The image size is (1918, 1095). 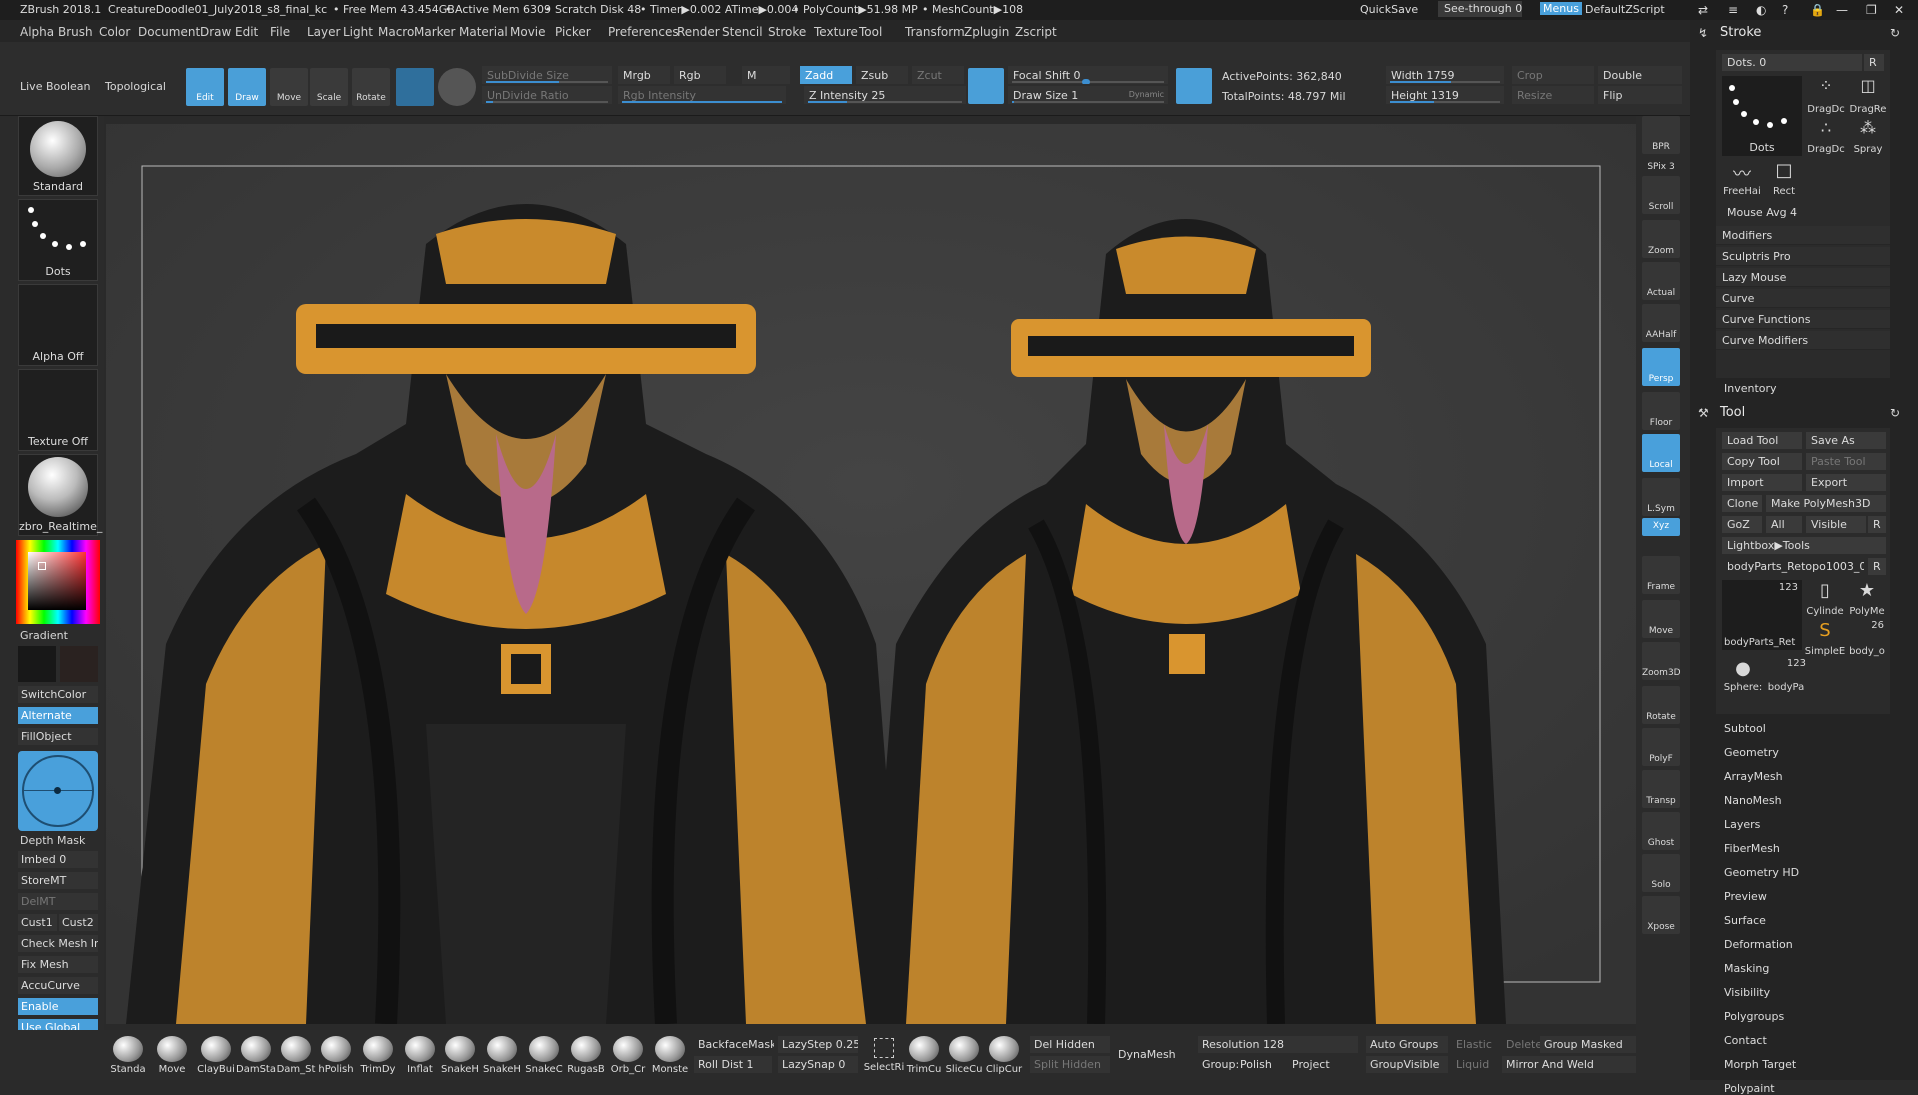 I want to click on height-slider: Height 1319, so click(x=1445, y=95).